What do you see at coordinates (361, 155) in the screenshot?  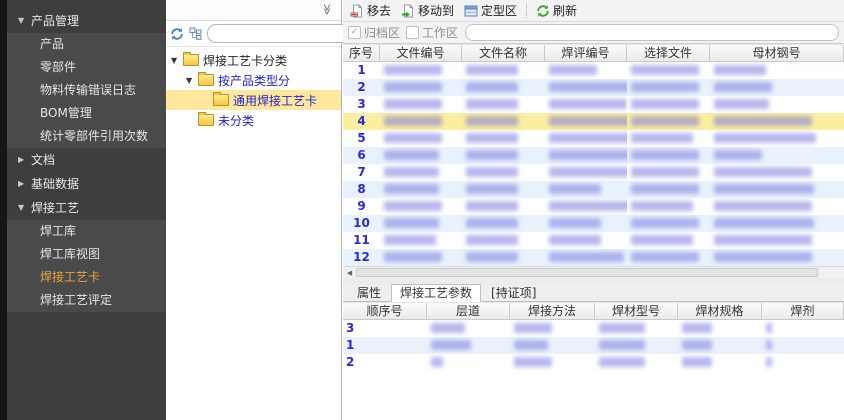 I see `row-number: 6` at bounding box center [361, 155].